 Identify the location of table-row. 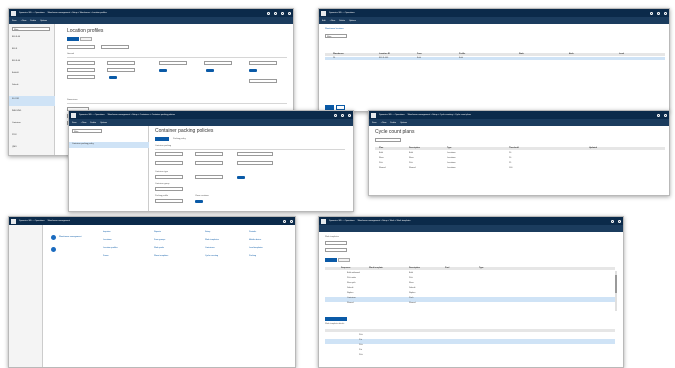
(495, 58).